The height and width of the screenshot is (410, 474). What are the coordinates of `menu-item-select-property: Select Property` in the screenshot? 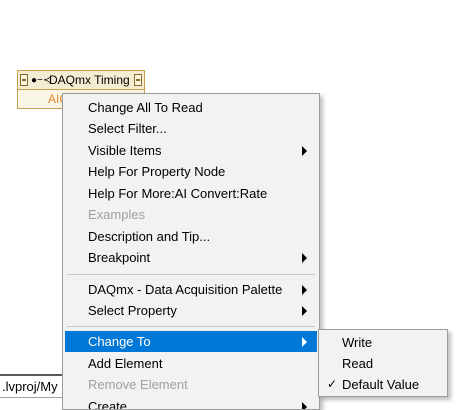 It's located at (191, 310).